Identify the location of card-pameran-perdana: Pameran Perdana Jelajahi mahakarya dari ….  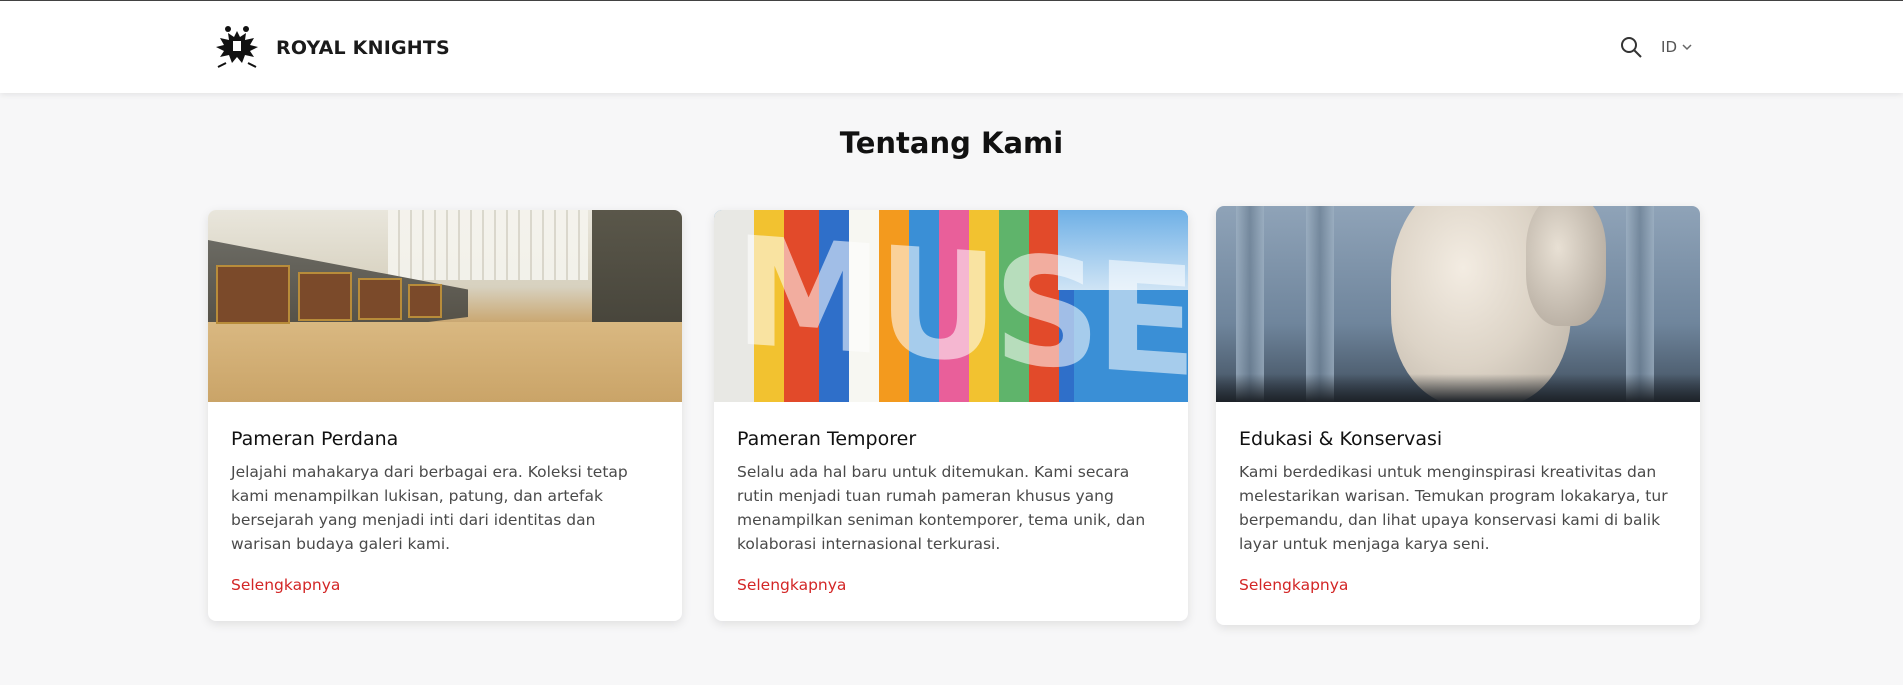
(445, 415).